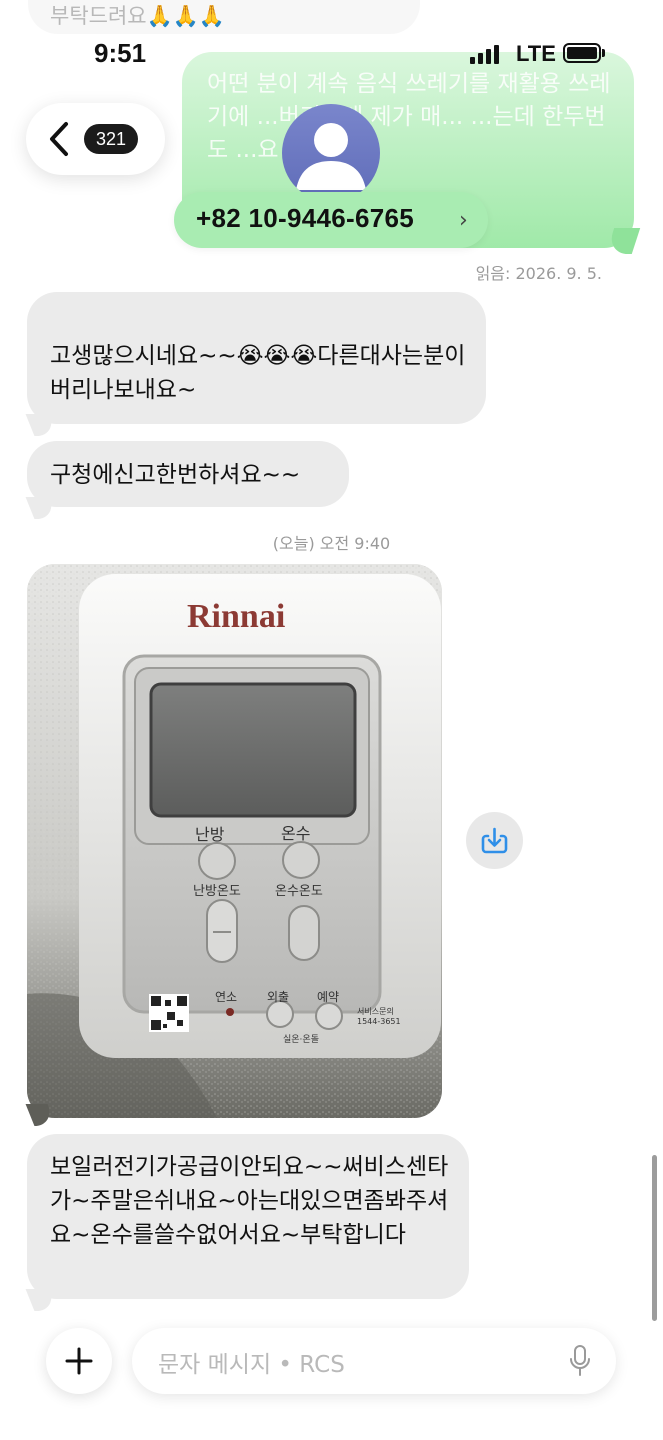  I want to click on chevron-right-icon: ›, so click(463, 220).